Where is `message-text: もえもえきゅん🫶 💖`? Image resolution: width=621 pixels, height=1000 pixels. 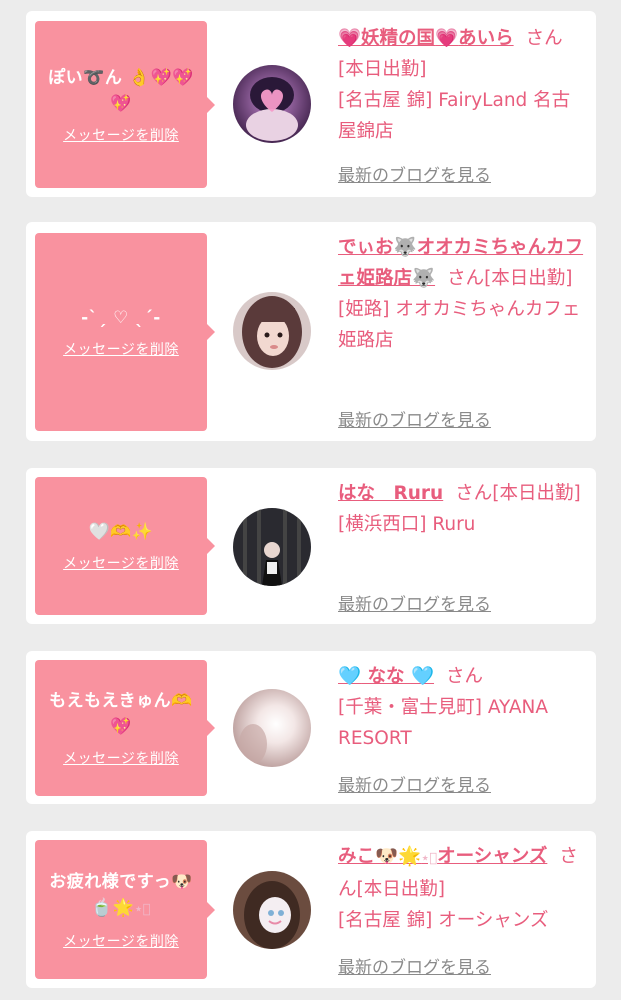
message-text: もえもえきゅん🫶 💖 is located at coordinates (121, 714).